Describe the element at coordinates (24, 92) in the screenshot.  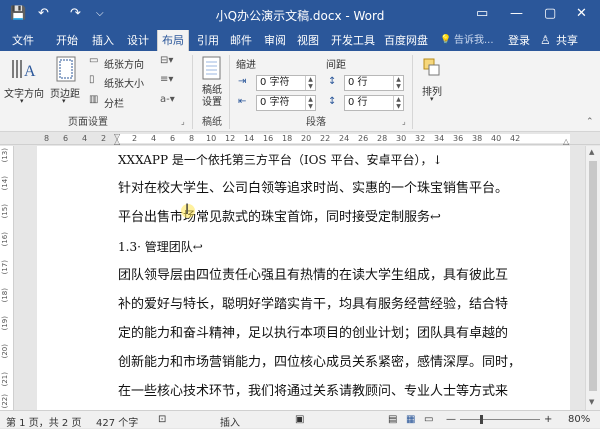
I see `text-direction-button: 文字方向` at that location.